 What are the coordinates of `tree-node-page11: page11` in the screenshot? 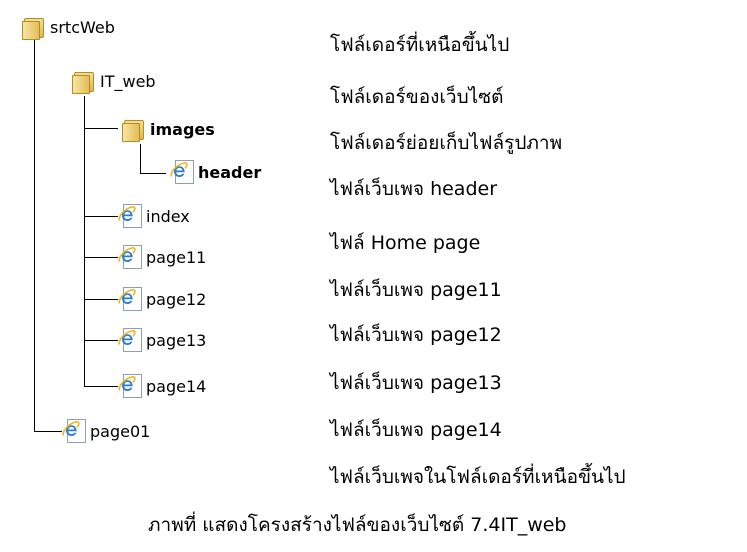 It's located at (162, 257).